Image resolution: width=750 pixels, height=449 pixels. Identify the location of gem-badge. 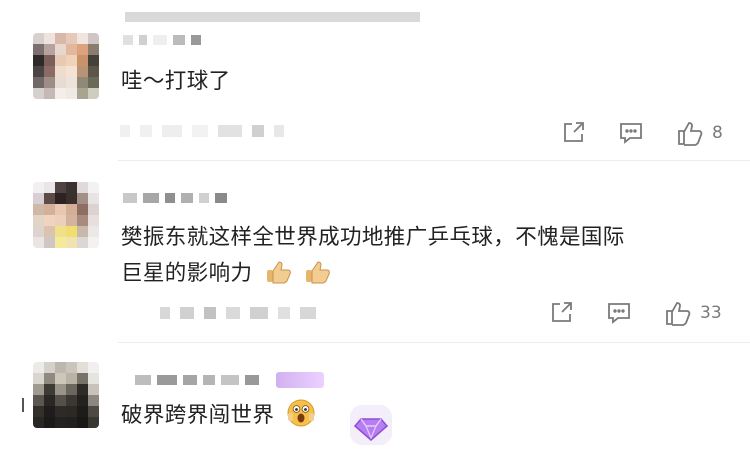
(371, 425).